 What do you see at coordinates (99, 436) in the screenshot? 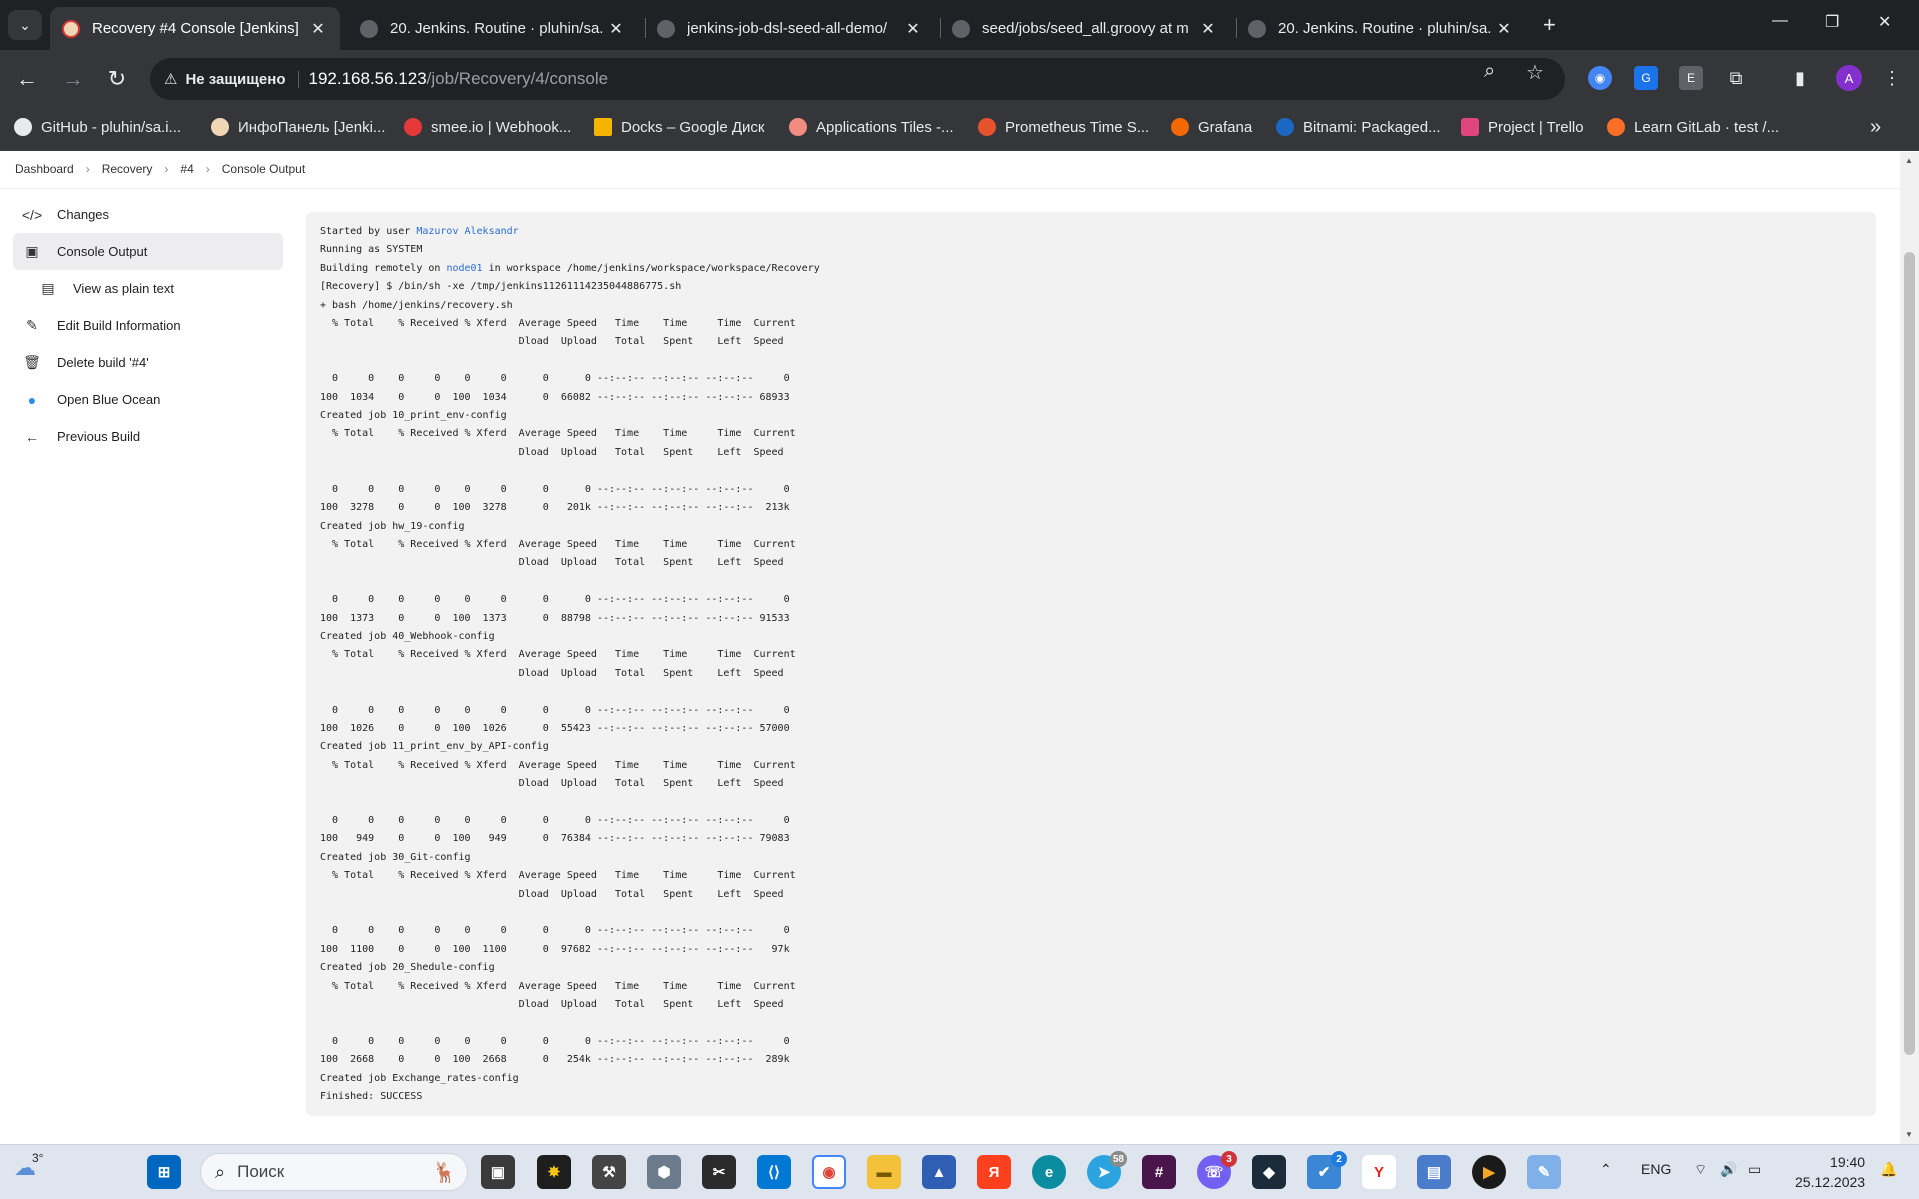
I see `sidebar-item-label: Previous Build` at bounding box center [99, 436].